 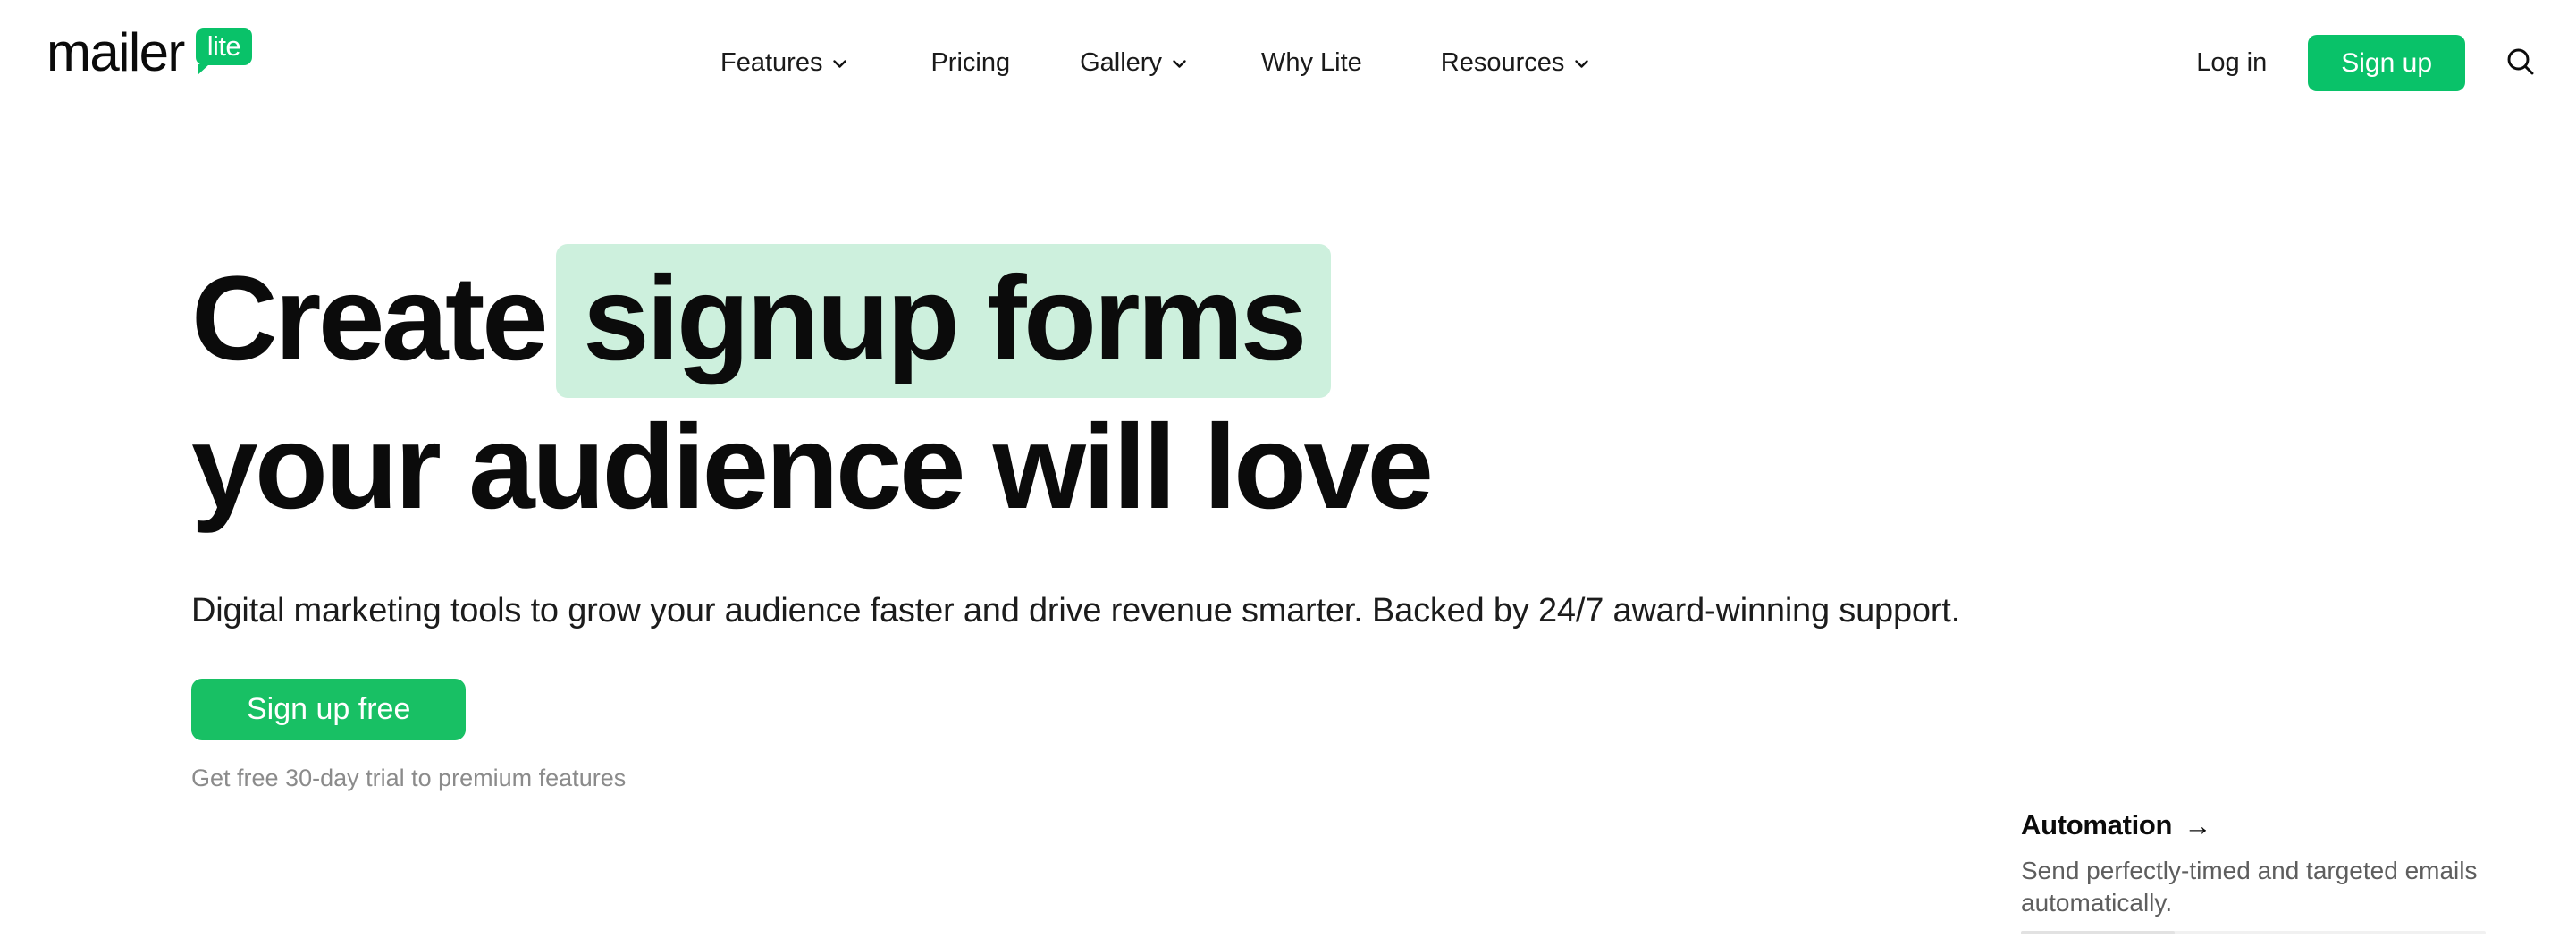 I want to click on search-icon, so click(x=2521, y=63).